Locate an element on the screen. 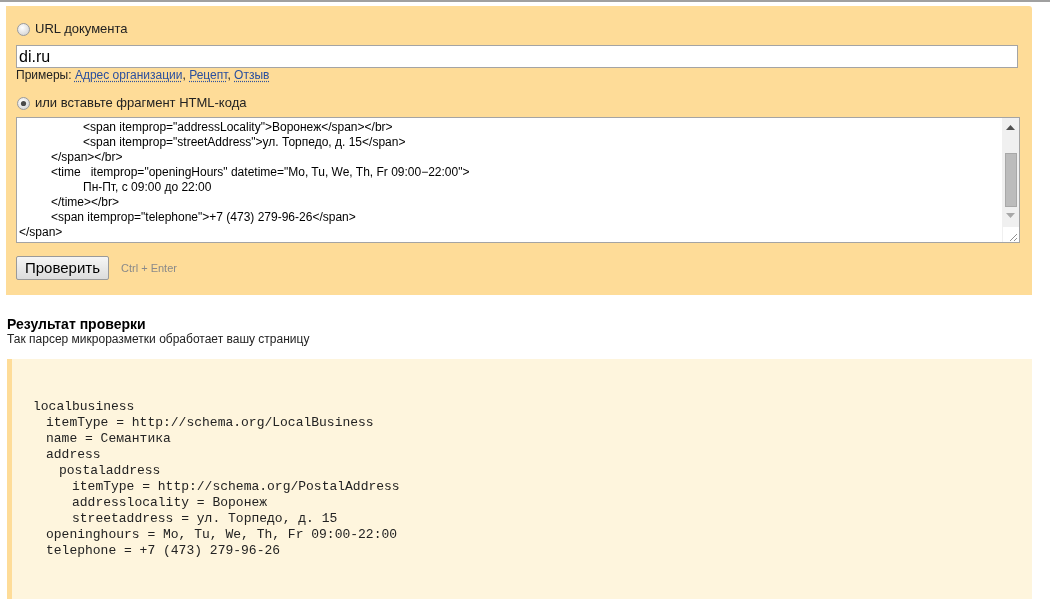 The image size is (1050, 606). scroll-up-arrow-icon is located at coordinates (1010, 127).